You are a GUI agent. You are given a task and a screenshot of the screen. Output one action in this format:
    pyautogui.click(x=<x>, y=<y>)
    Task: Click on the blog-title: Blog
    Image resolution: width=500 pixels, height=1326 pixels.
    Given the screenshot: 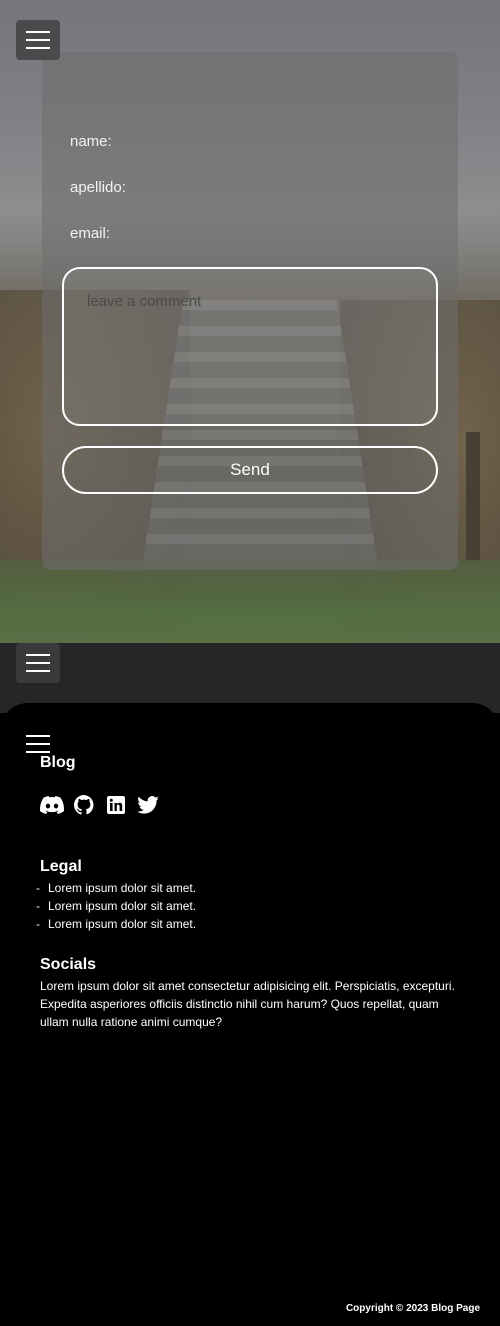 What is the action you would take?
    pyautogui.click(x=58, y=762)
    